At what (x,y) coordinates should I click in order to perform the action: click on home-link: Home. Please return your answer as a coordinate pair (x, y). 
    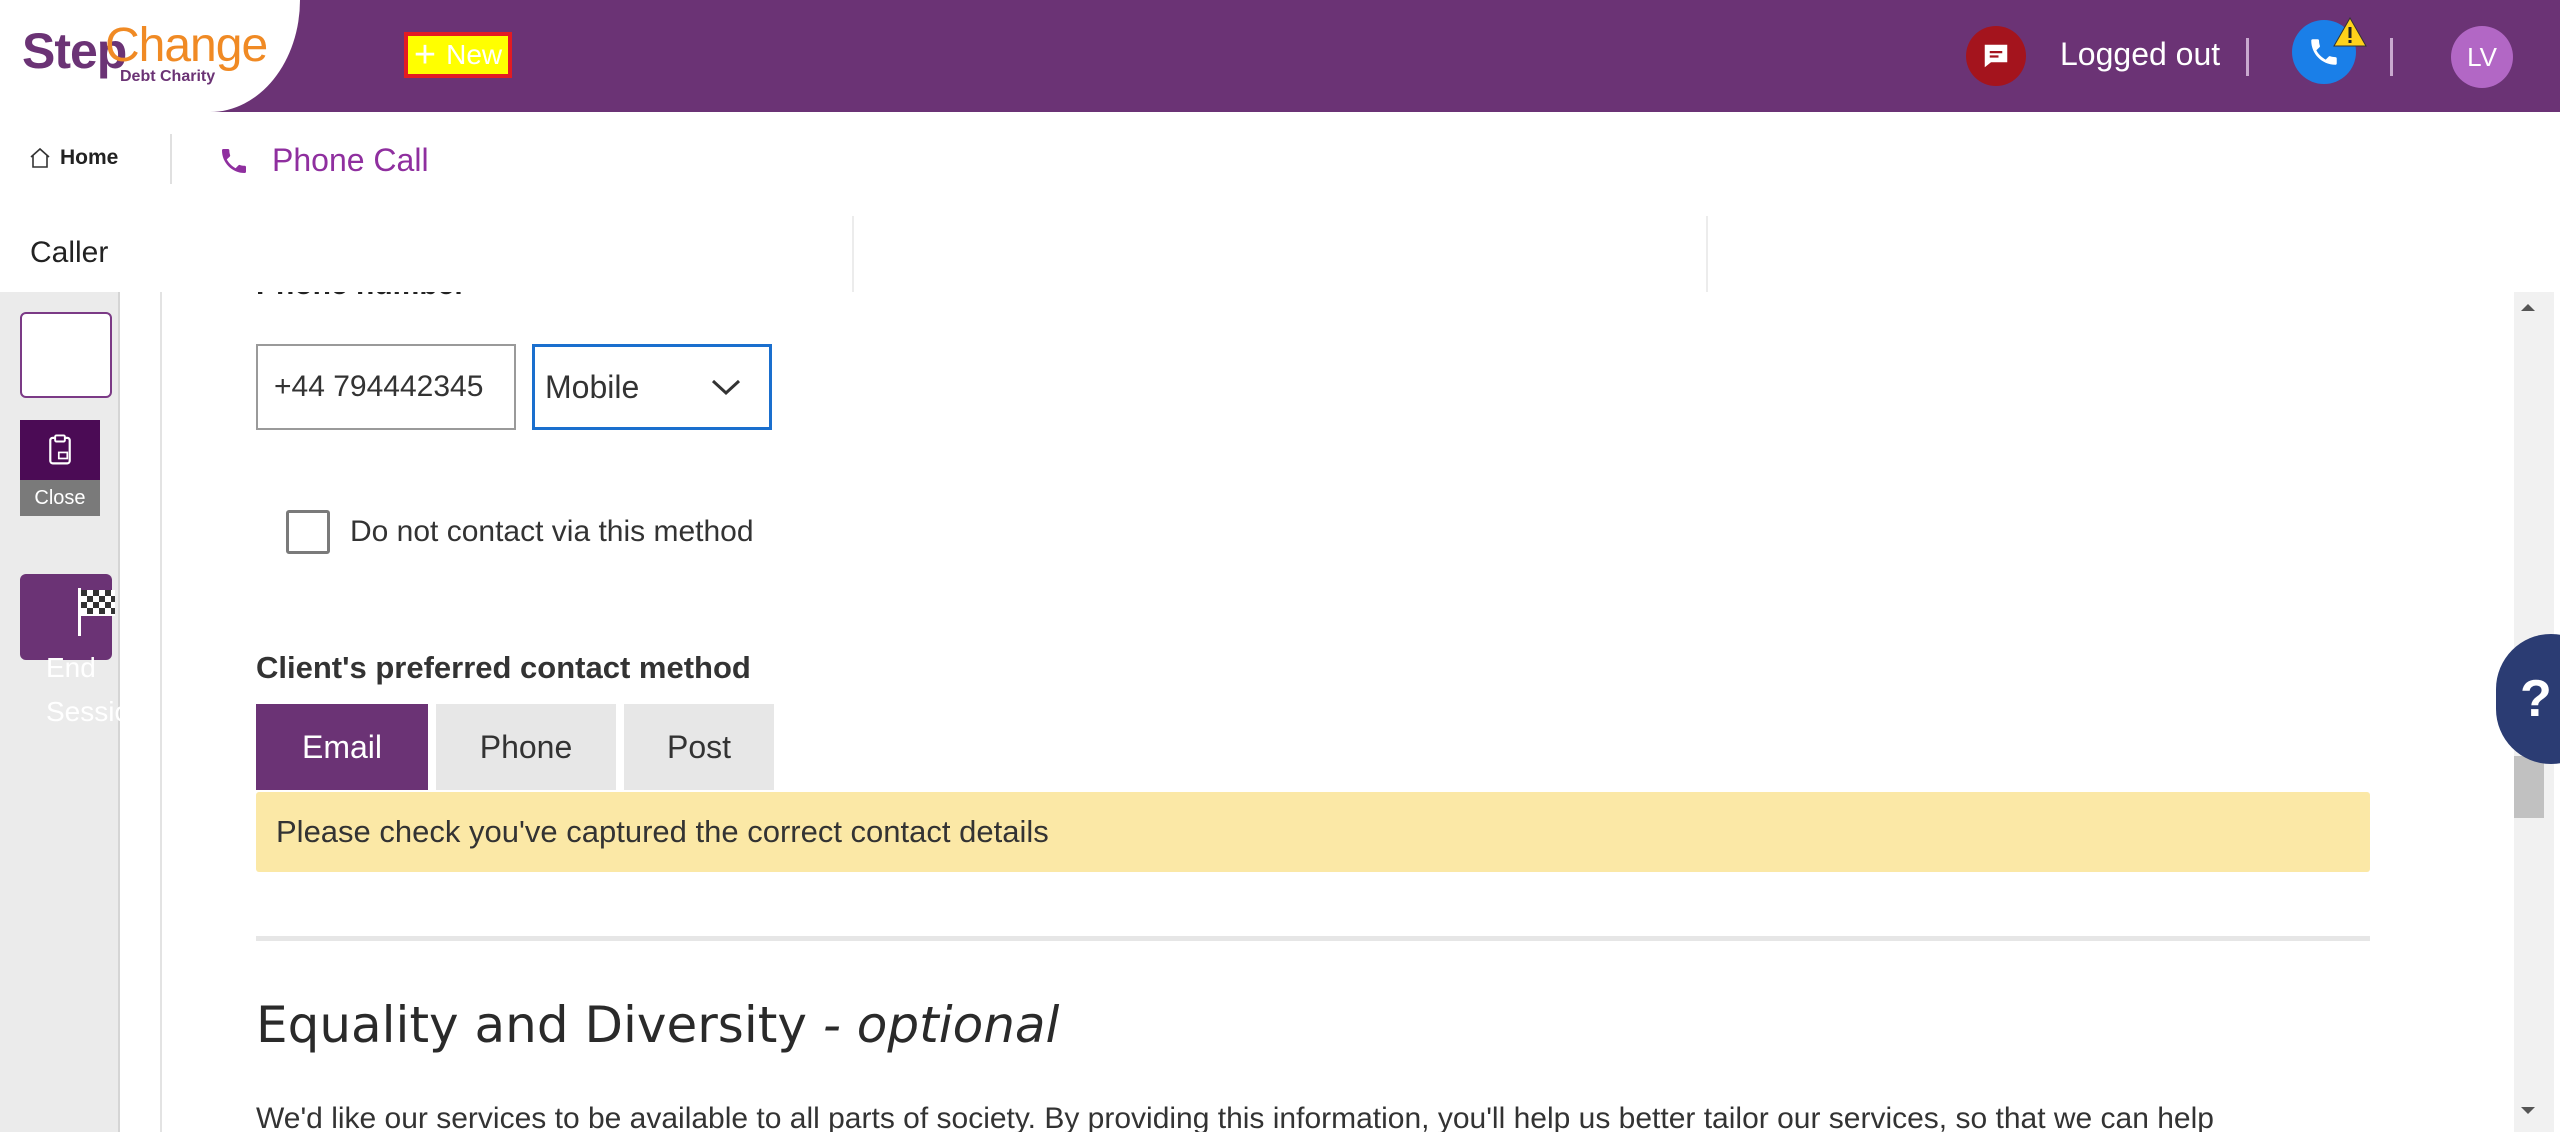
    Looking at the image, I should click on (73, 158).